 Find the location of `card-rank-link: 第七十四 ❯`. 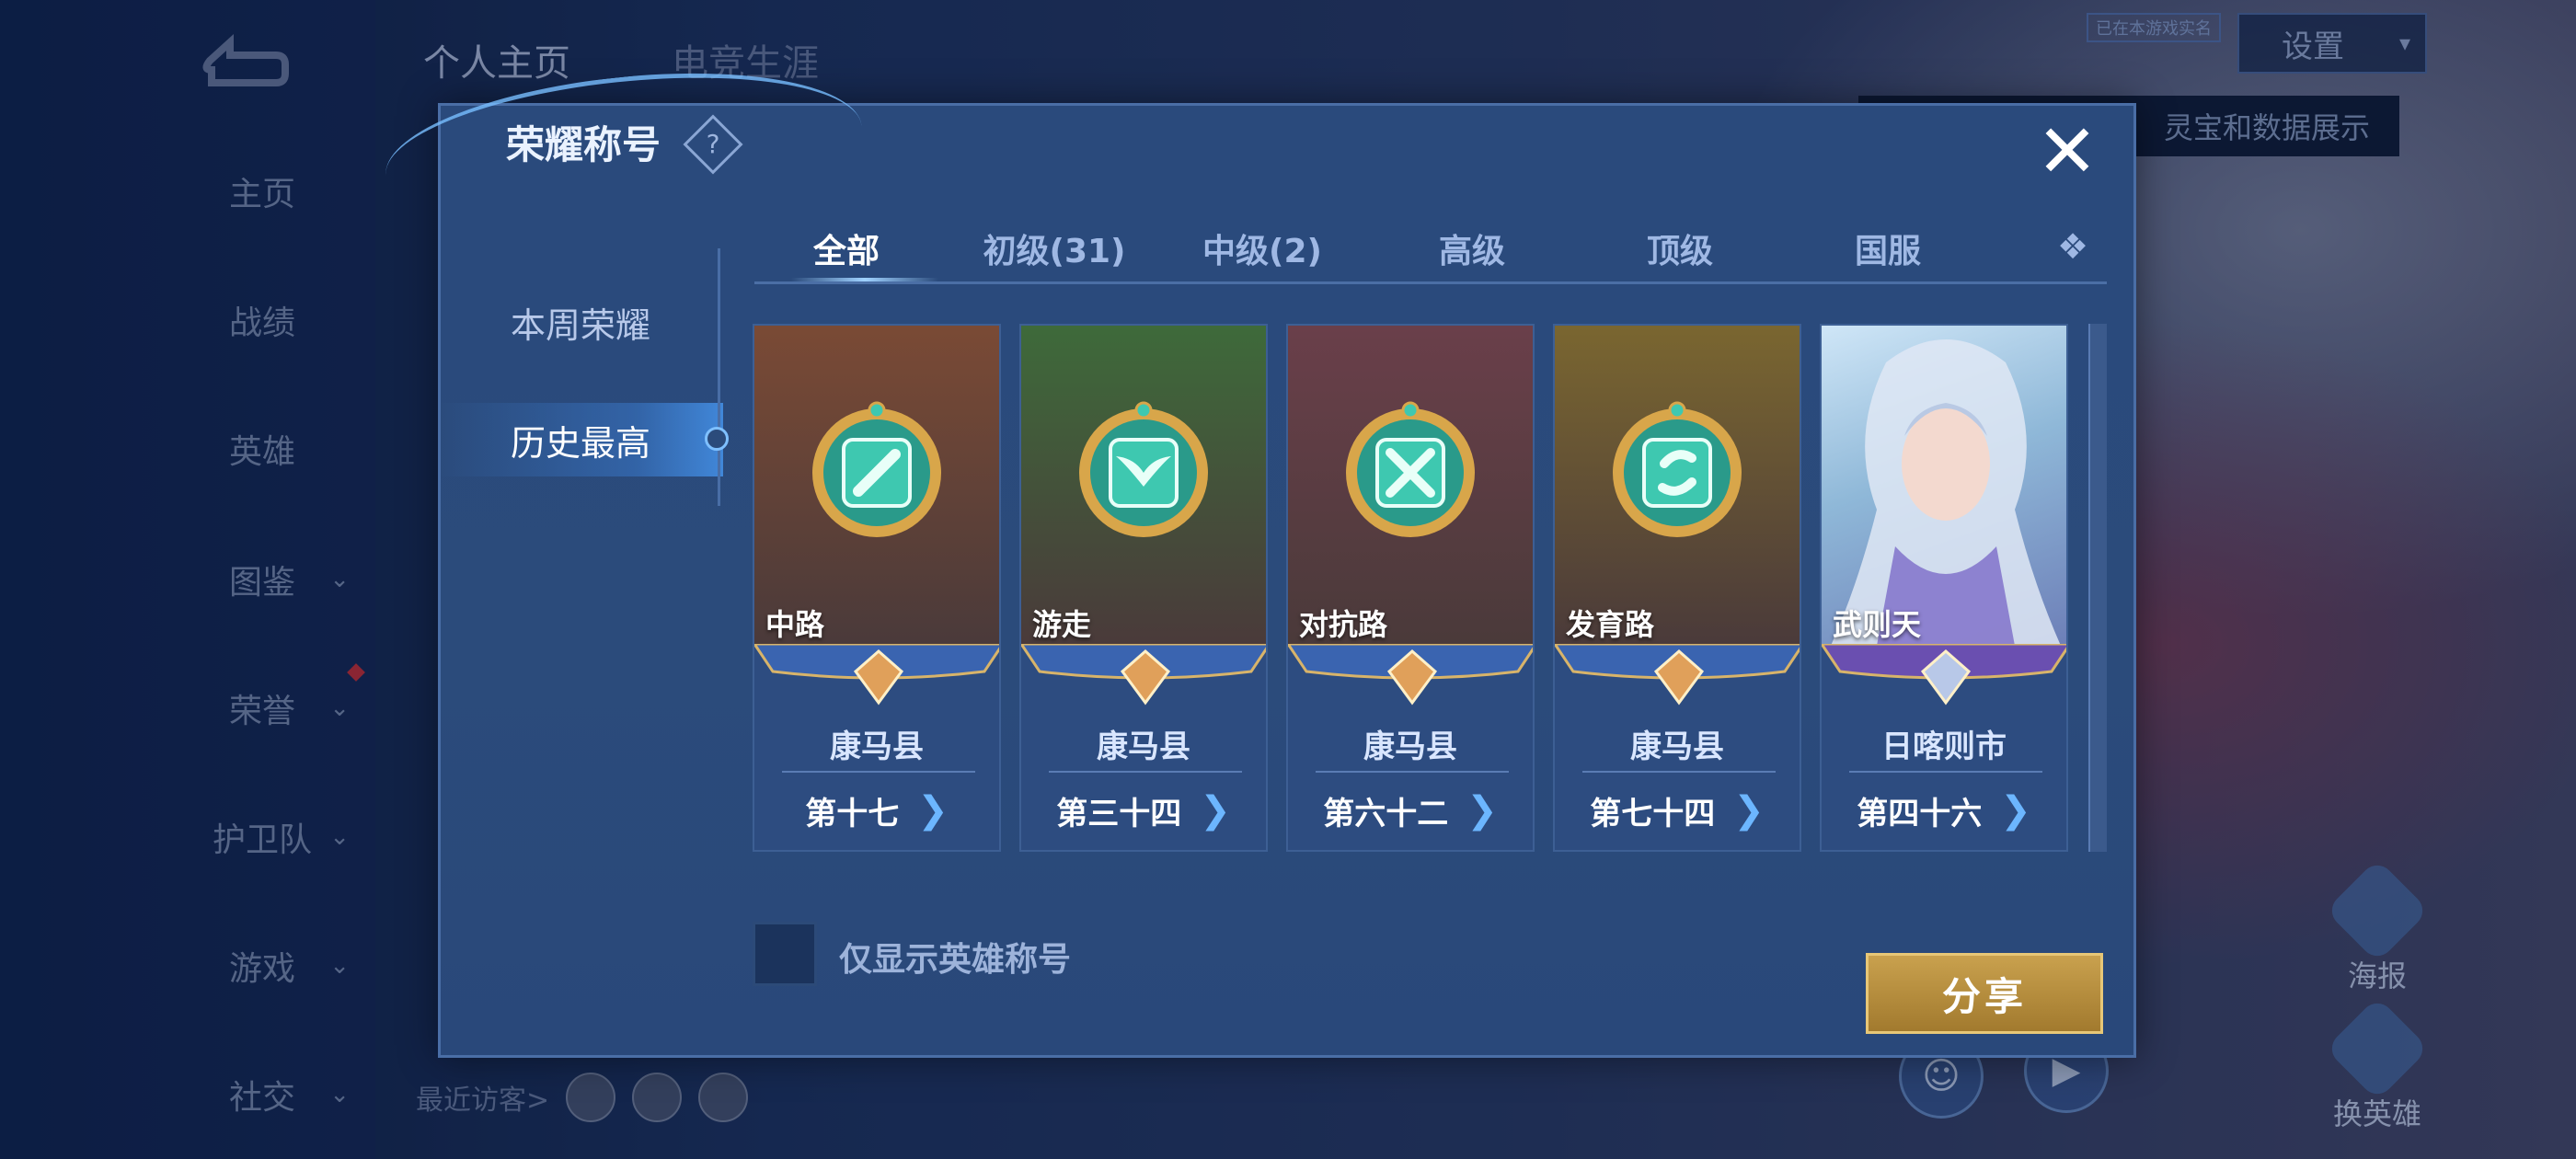

card-rank-link: 第七十四 ❯ is located at coordinates (1677, 810).